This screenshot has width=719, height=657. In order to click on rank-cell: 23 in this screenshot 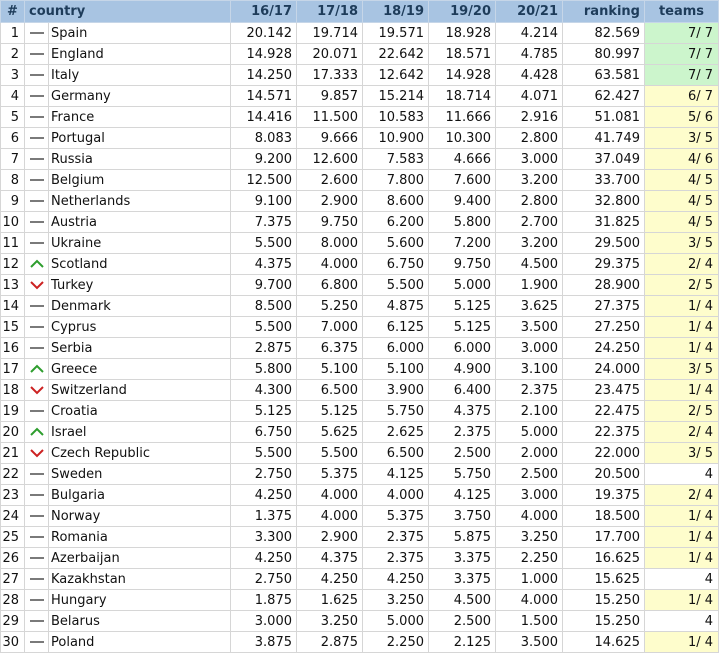, I will do `click(12, 495)`.